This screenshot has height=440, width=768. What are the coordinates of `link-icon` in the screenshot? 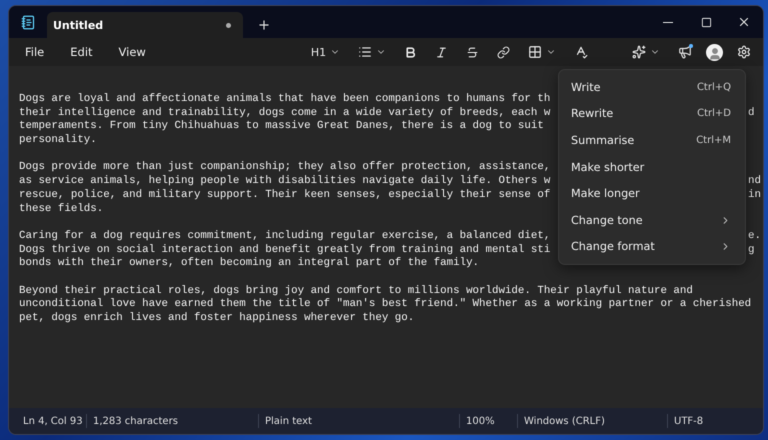 It's located at (503, 52).